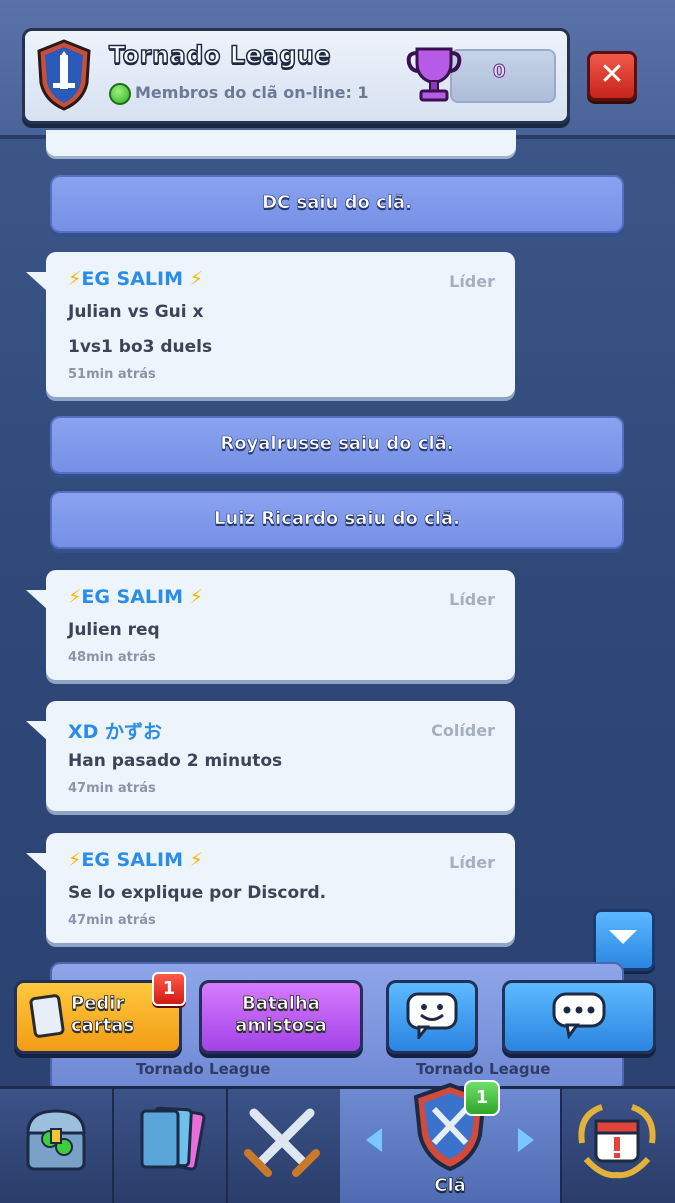 The height and width of the screenshot is (1203, 675). I want to click on cards-icon, so click(47, 1016).